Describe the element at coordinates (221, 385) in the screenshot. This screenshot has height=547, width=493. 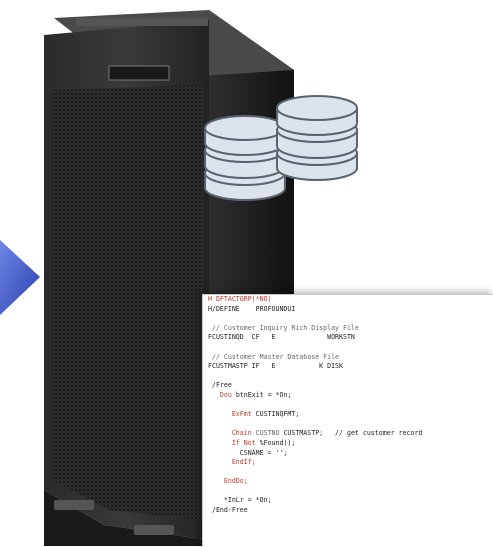
I see `code-token: /Free` at that location.